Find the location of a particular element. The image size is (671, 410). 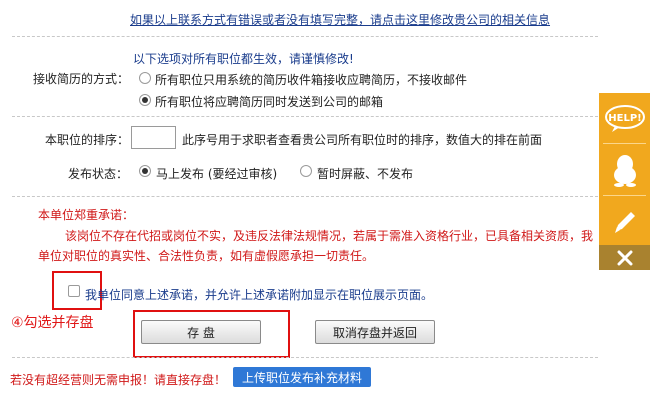

close-sidebar-button is located at coordinates (624, 257).